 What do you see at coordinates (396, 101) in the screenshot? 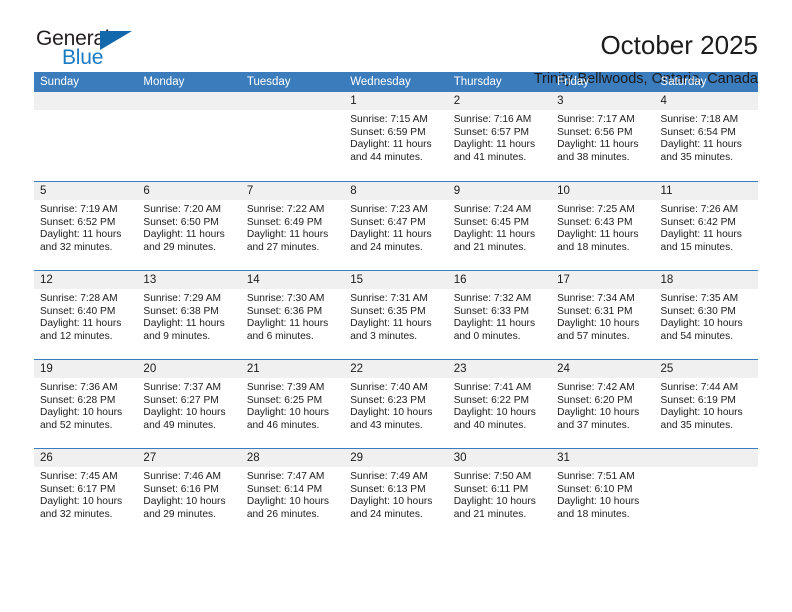
I see `day-number: 1` at bounding box center [396, 101].